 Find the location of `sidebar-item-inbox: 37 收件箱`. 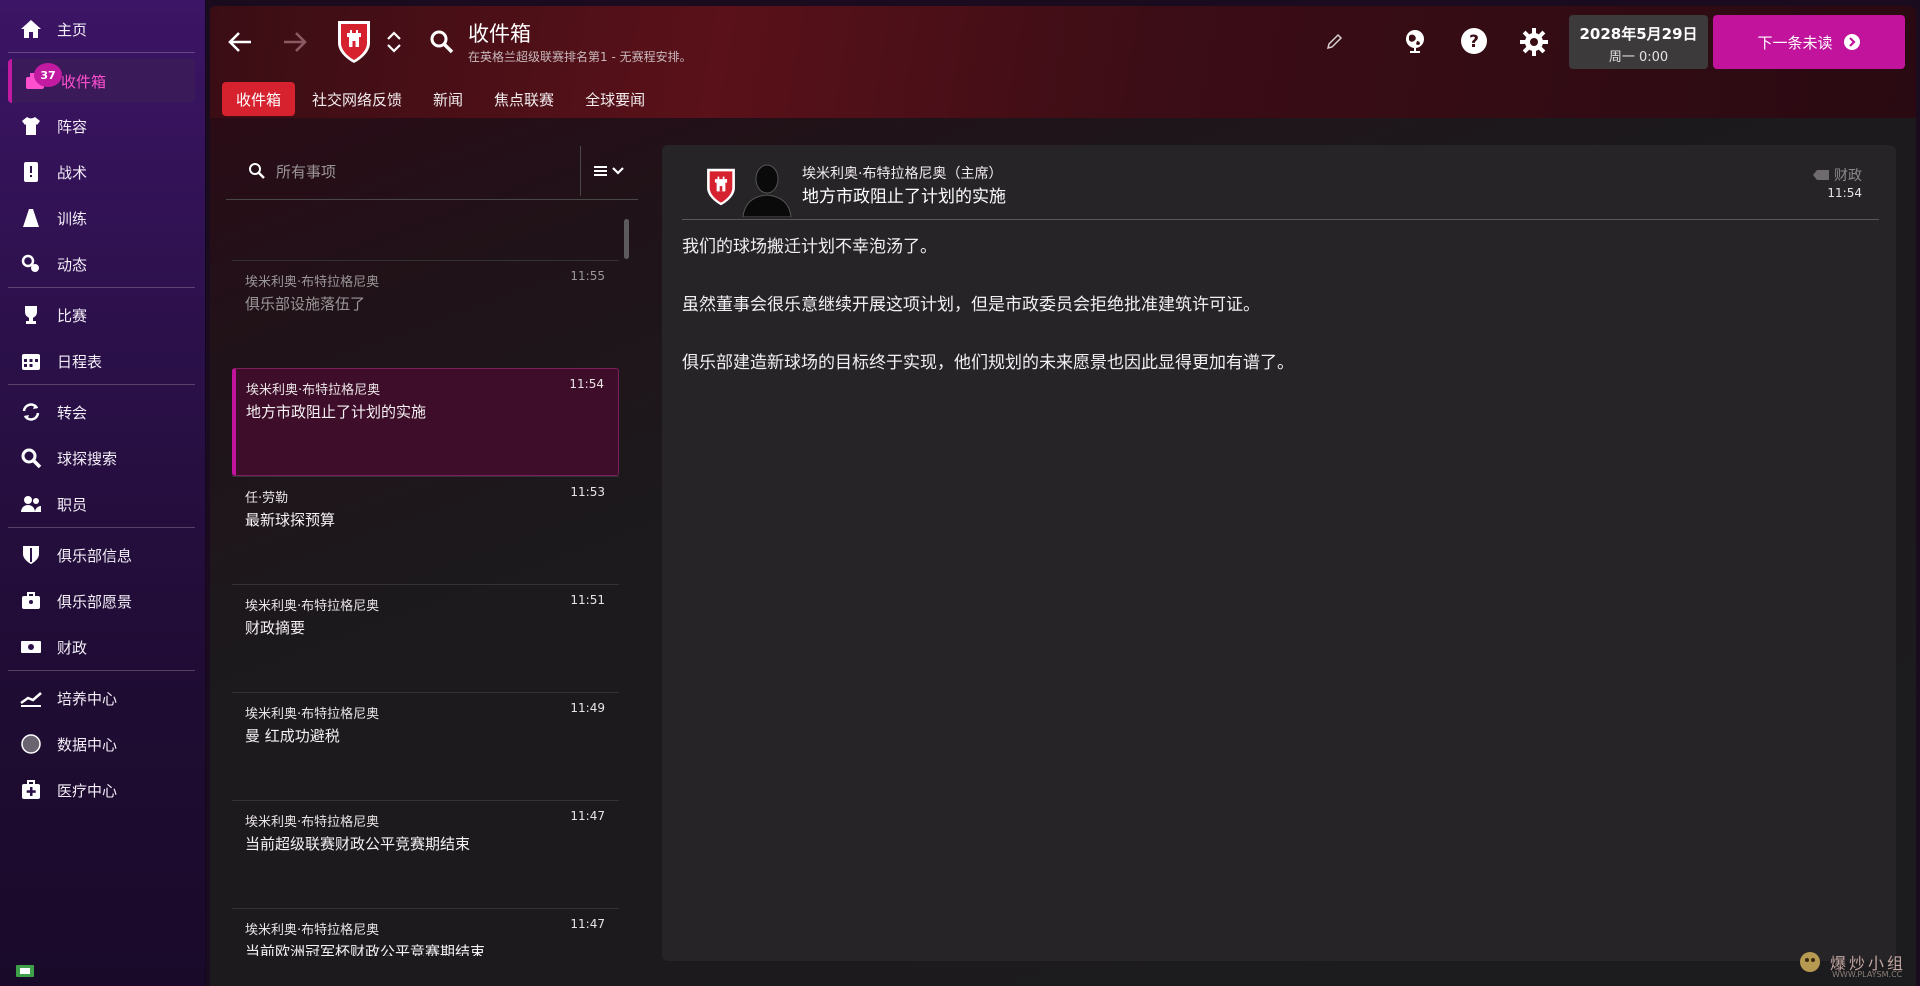

sidebar-item-inbox: 37 收件箱 is located at coordinates (101, 81).